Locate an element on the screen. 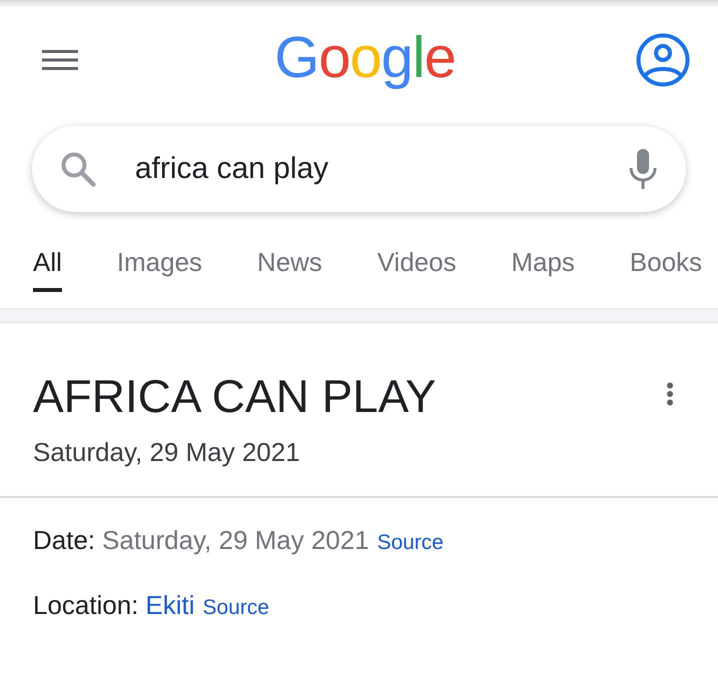  tab: Videos is located at coordinates (416, 269).